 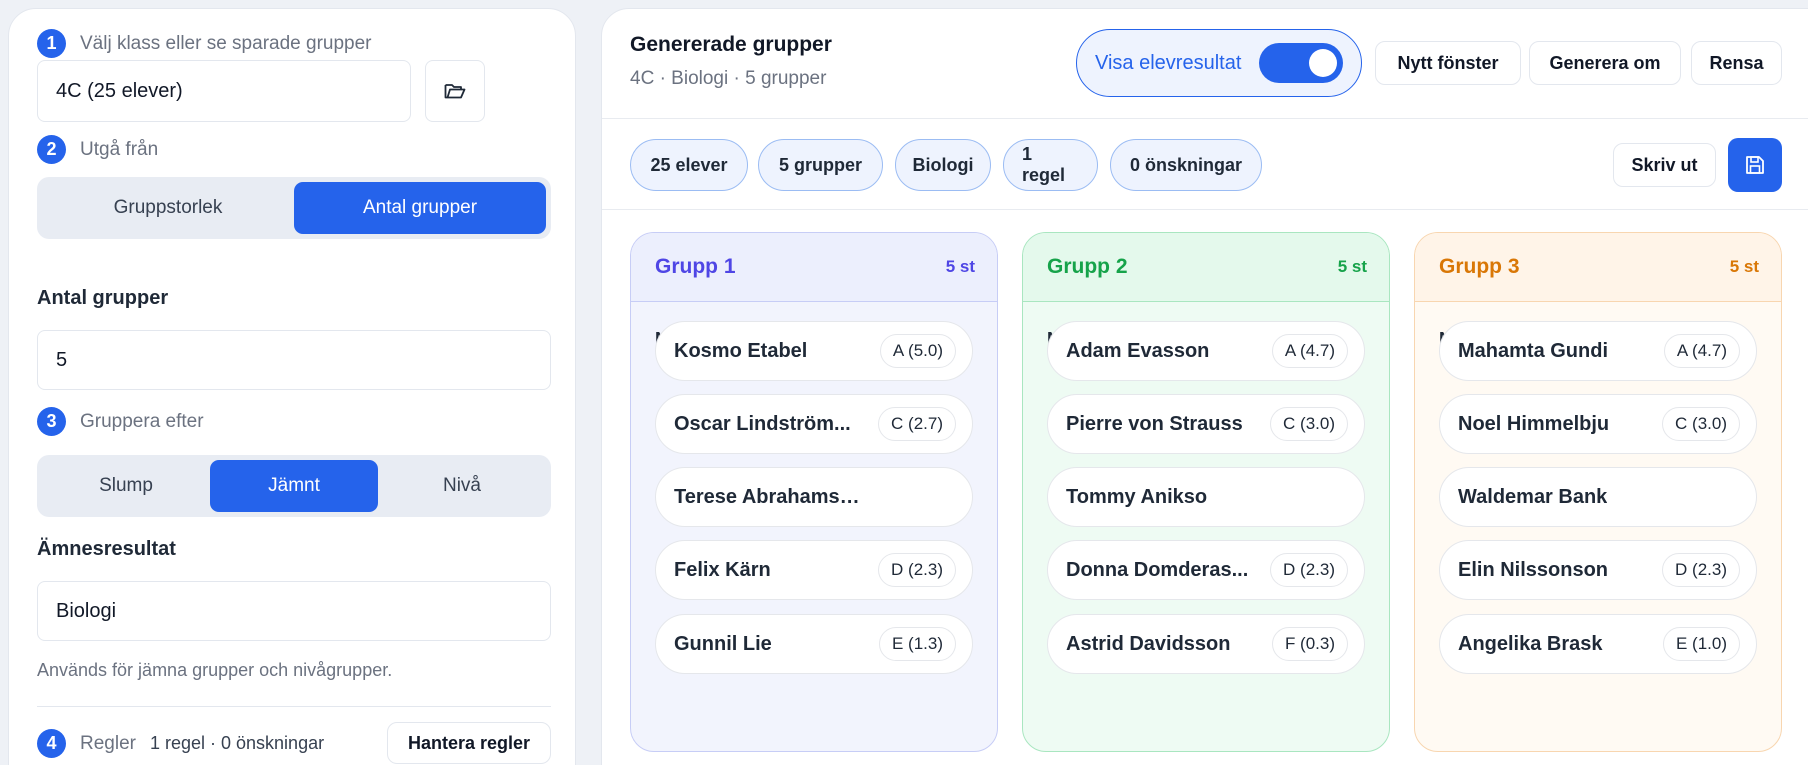 I want to click on student-item: Astrid Davidsson F (0.3), so click(x=1206, y=644).